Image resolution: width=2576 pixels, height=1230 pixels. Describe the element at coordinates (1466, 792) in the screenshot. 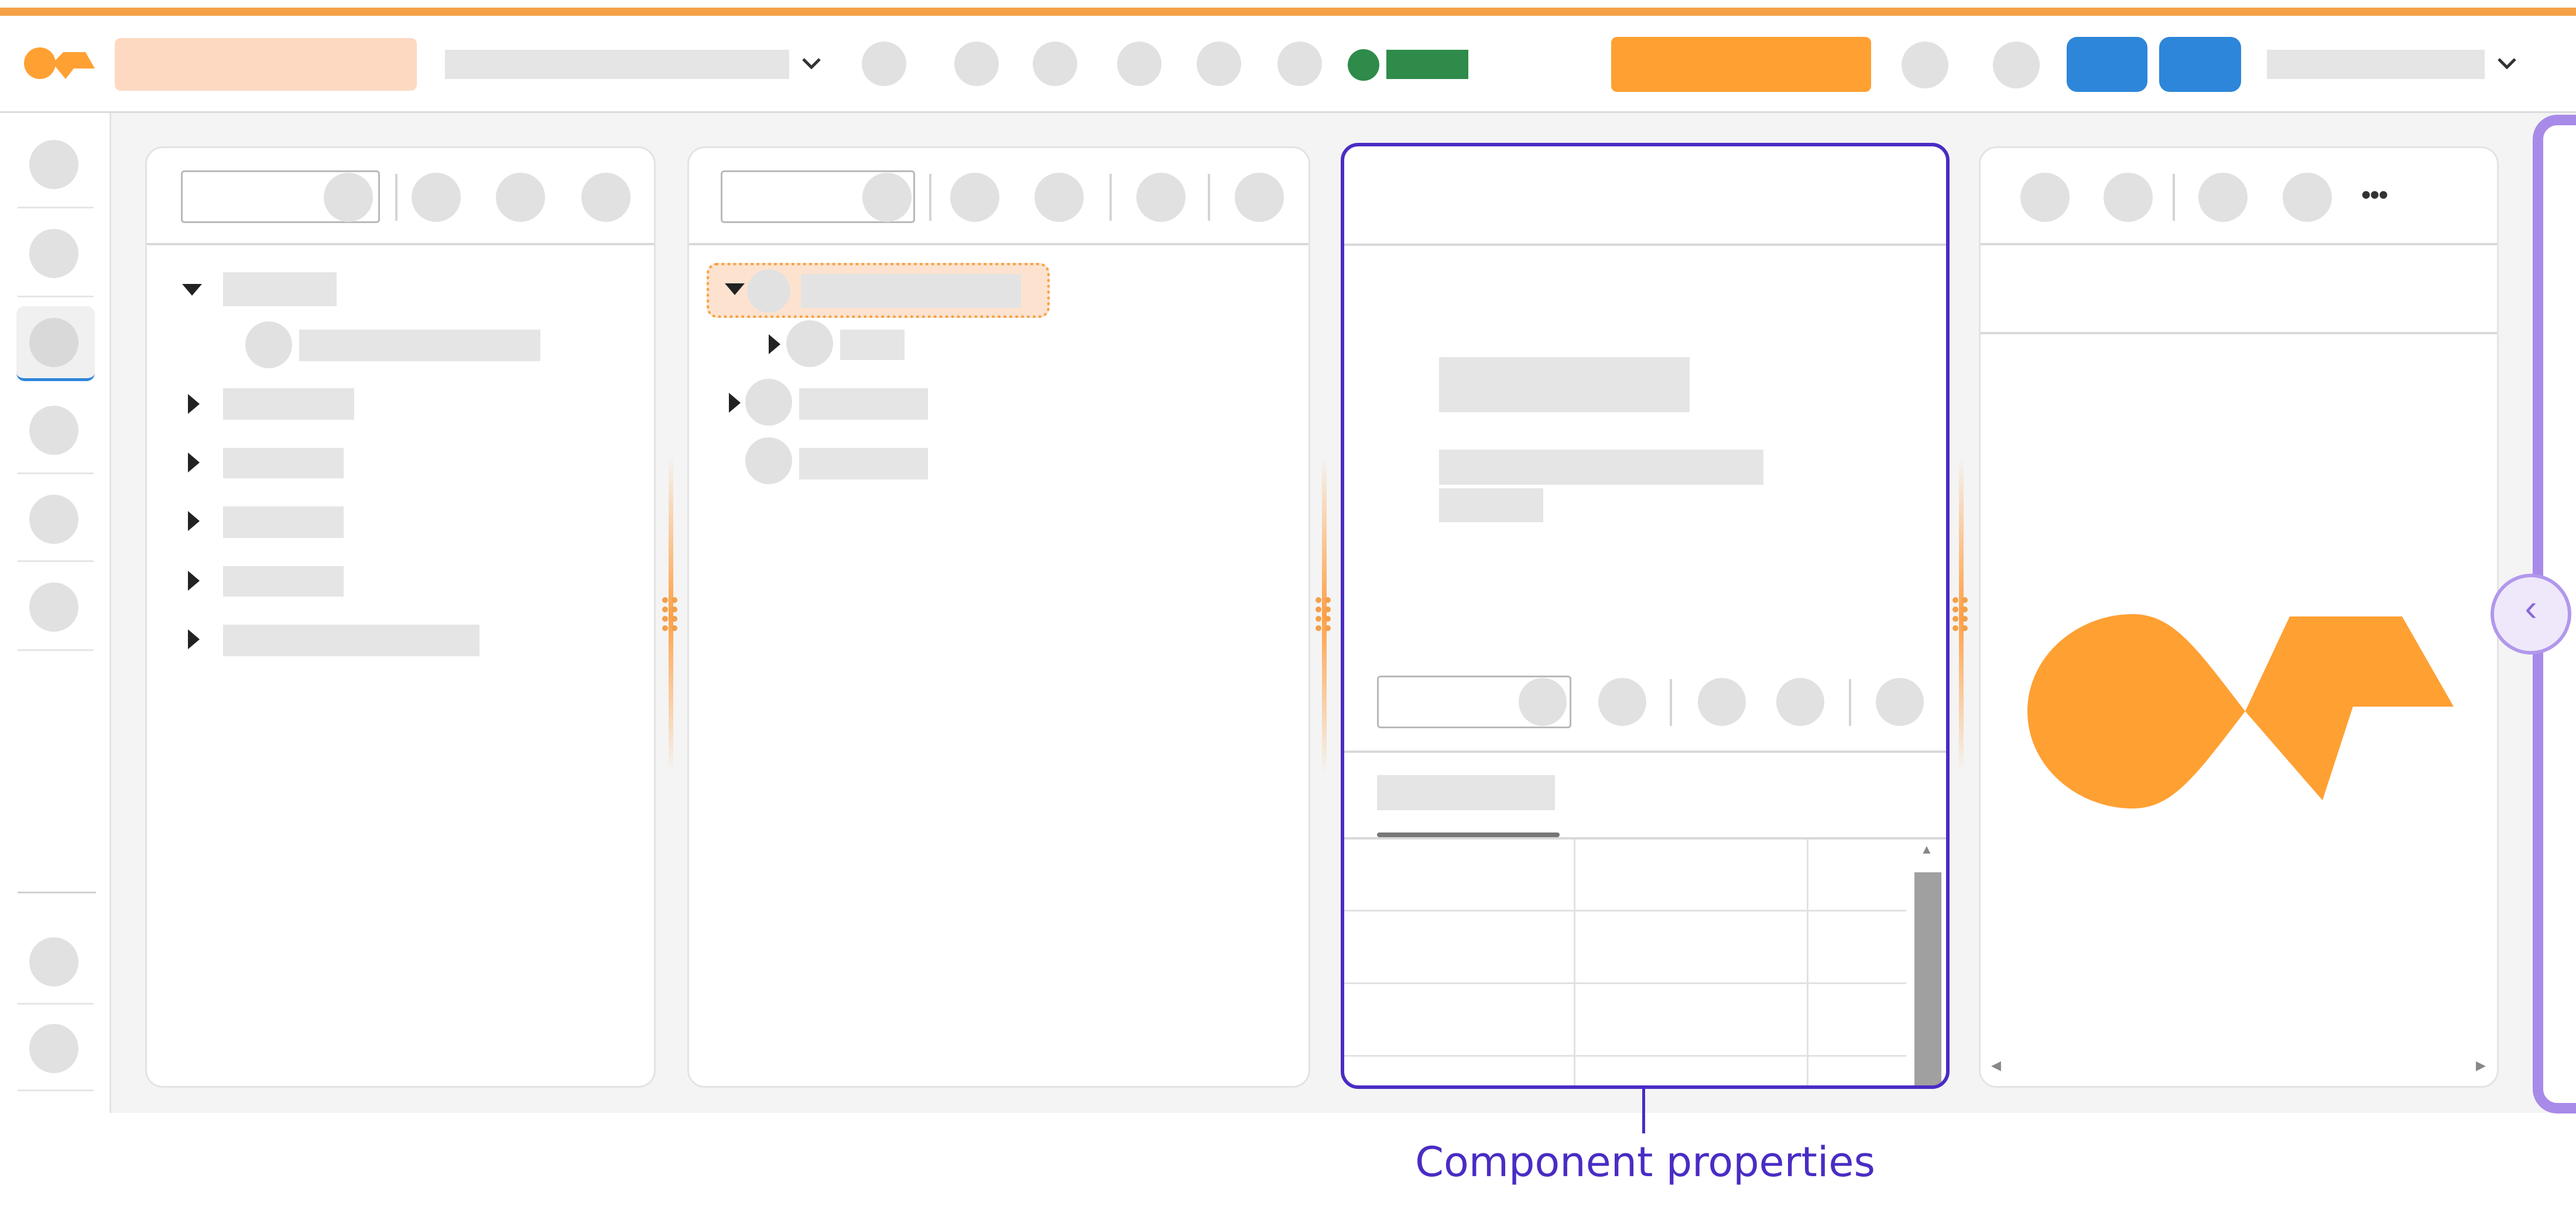

I see `properties-section-tab` at that location.